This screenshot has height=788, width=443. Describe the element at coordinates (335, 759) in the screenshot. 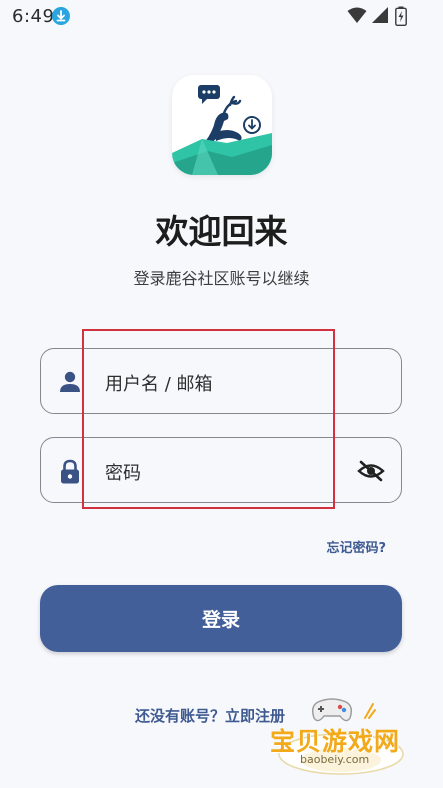

I see `watermark-url: baobeiy.com` at that location.